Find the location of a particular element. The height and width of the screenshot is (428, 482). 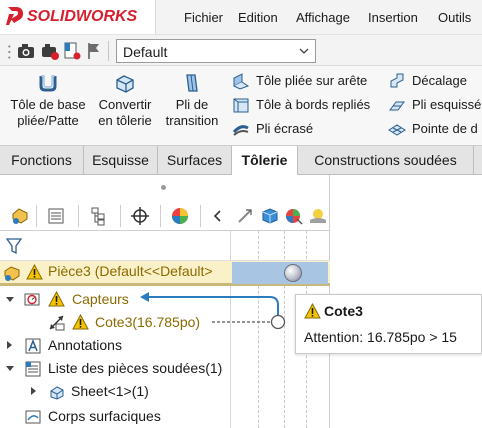

tab-esquisse: Esquisse is located at coordinates (121, 160).